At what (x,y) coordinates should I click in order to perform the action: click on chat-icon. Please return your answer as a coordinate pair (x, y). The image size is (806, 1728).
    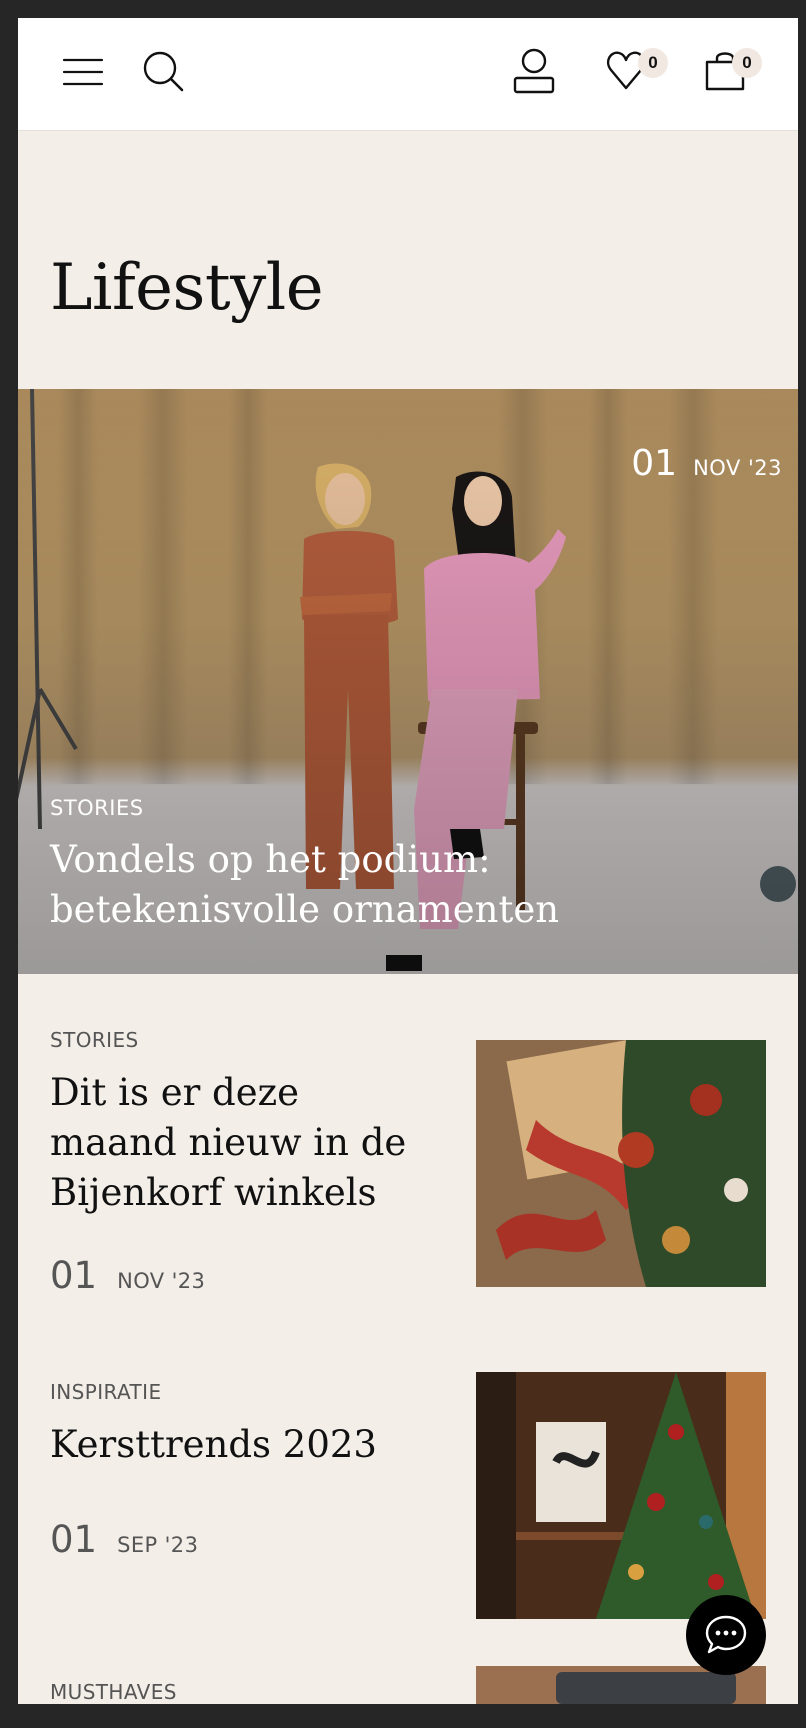
    Looking at the image, I should click on (726, 1634).